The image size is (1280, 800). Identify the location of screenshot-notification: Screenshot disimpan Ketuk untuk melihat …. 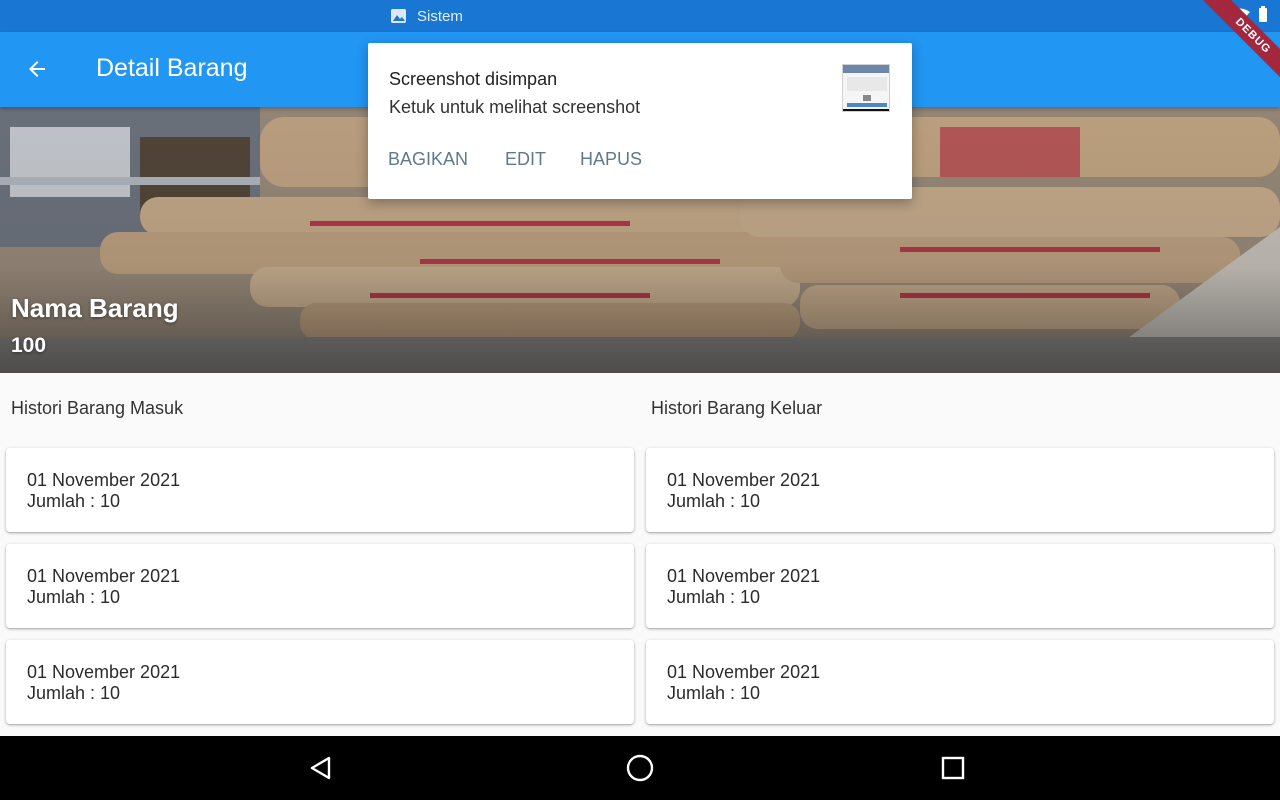
(640, 121).